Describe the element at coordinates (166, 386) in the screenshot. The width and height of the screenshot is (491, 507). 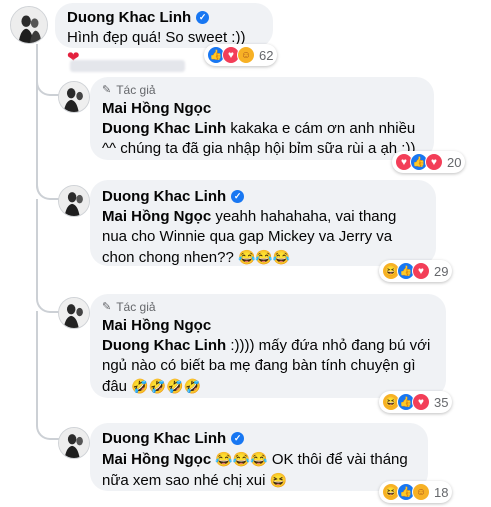
I see `rofl-emoji-icon: 🤣🤣🤣🤣` at that location.